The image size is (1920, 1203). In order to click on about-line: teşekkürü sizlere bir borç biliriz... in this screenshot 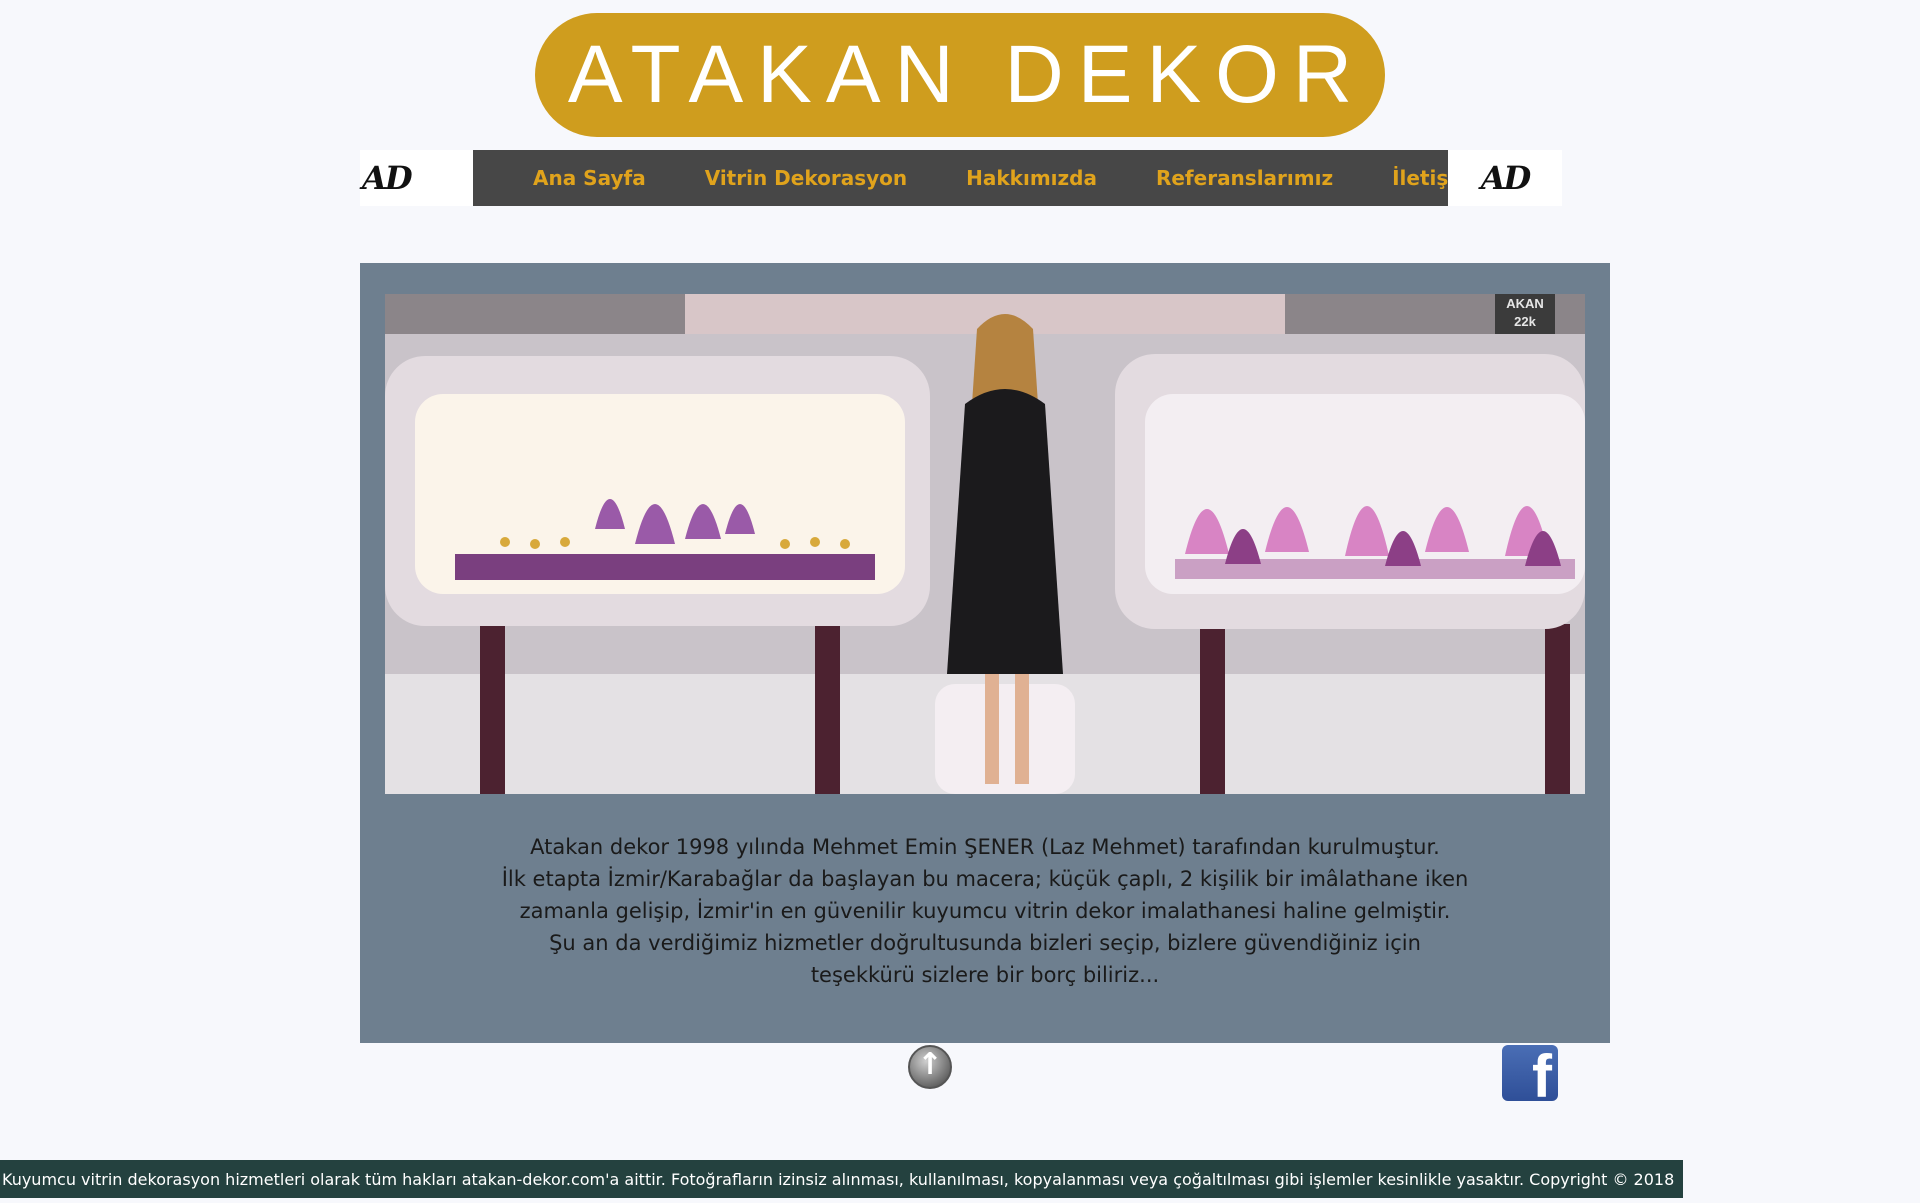, I will do `click(985, 975)`.